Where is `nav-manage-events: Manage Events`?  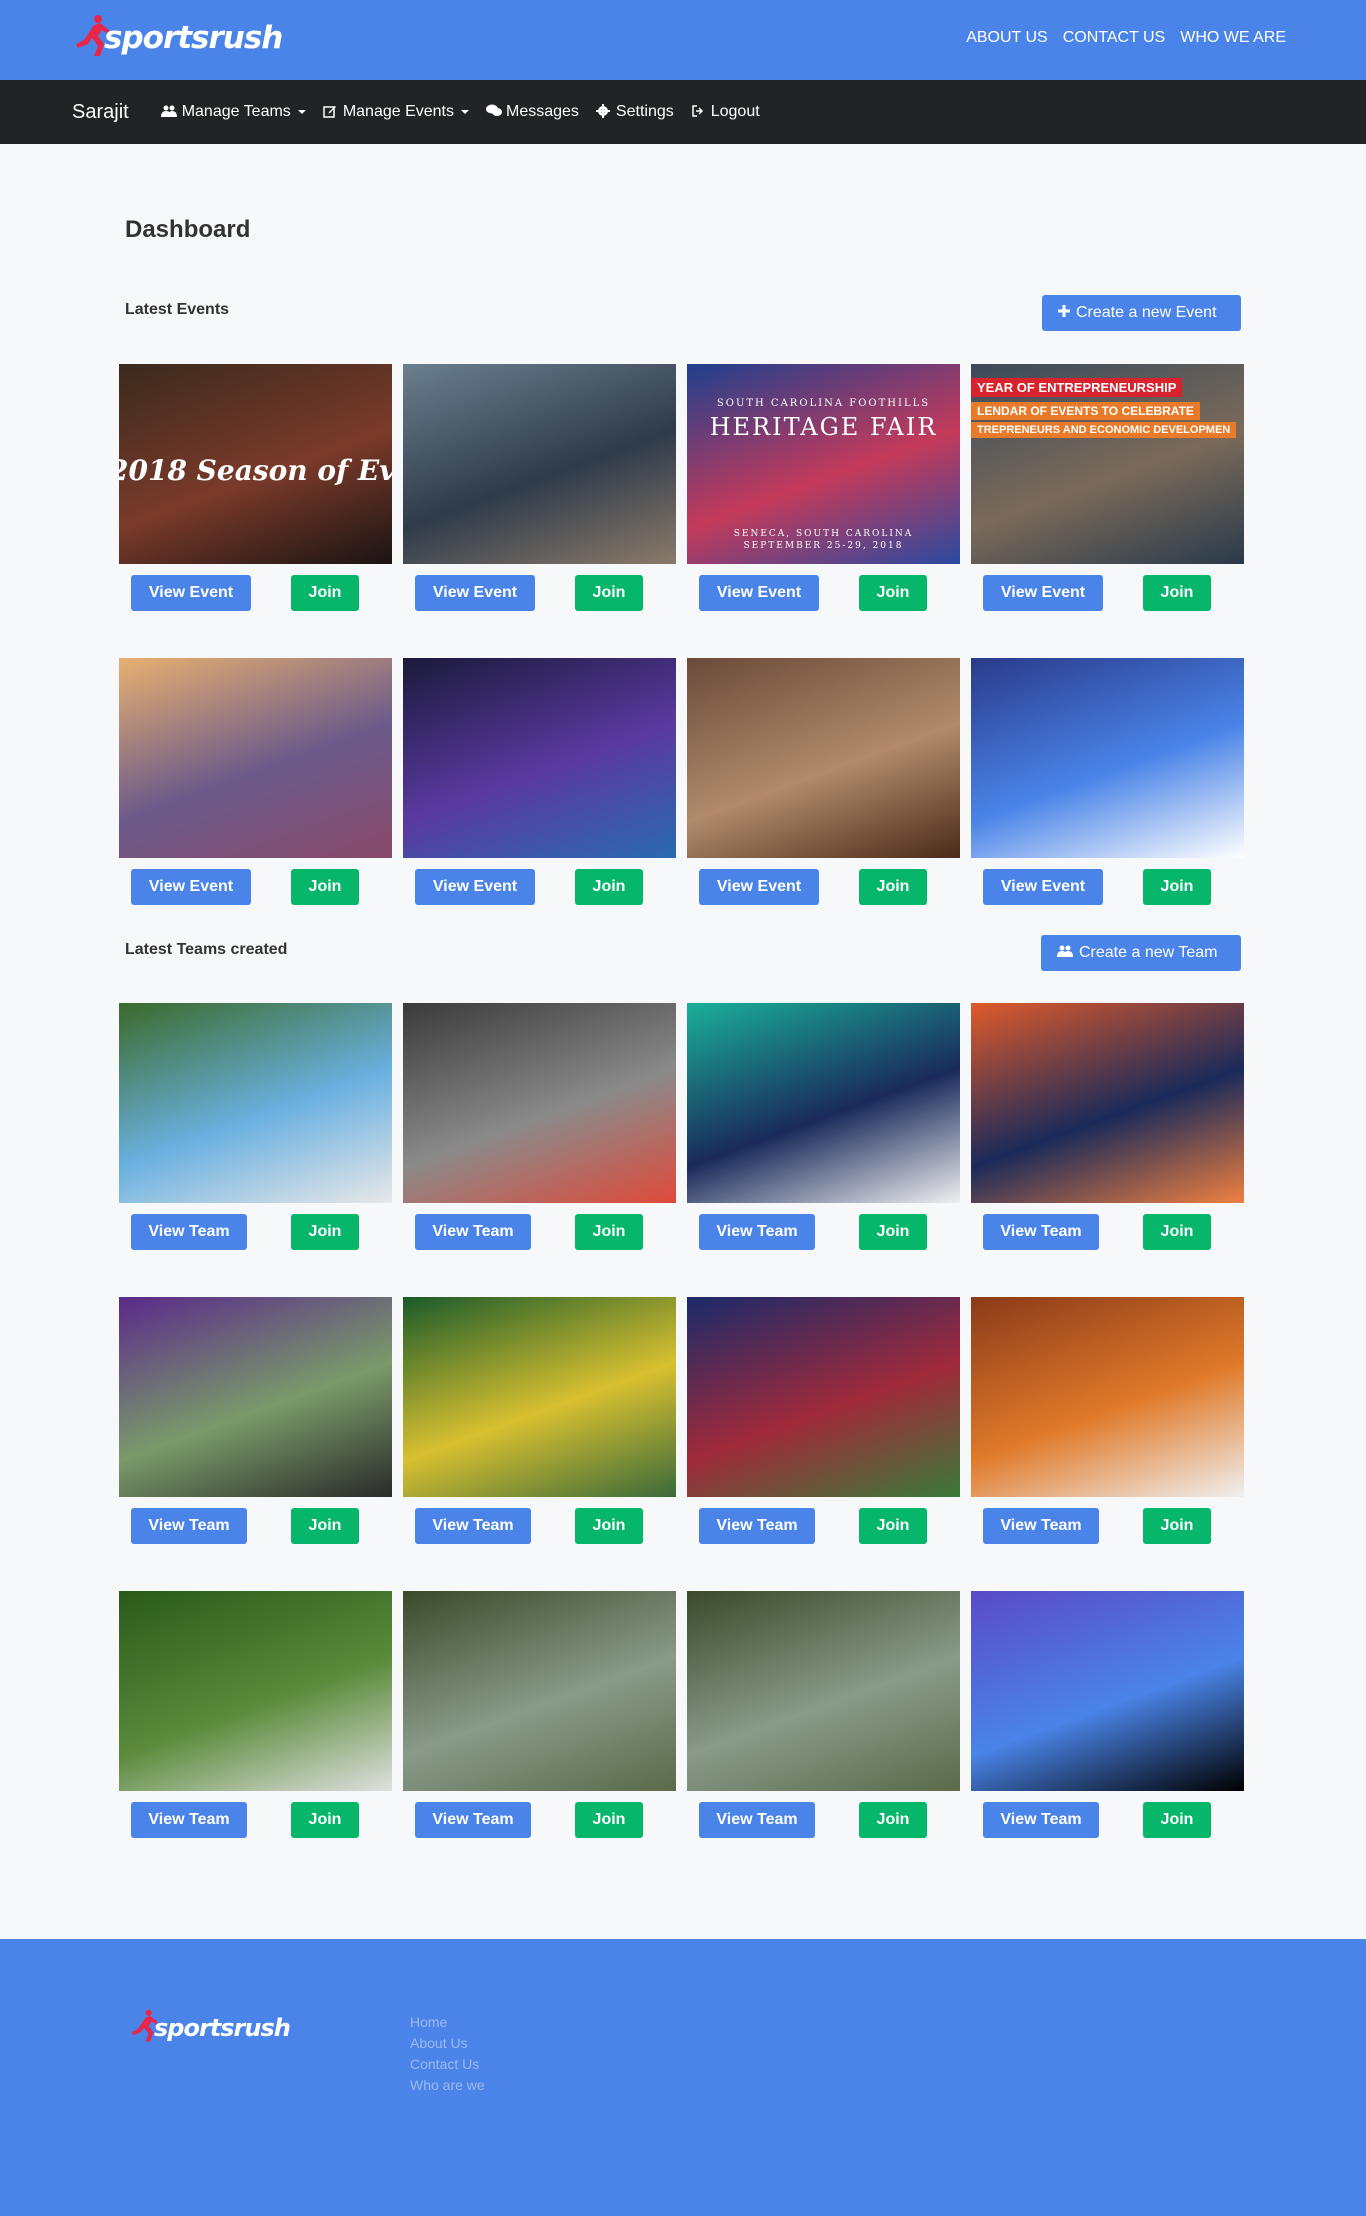
nav-manage-events: Manage Events is located at coordinates (395, 112).